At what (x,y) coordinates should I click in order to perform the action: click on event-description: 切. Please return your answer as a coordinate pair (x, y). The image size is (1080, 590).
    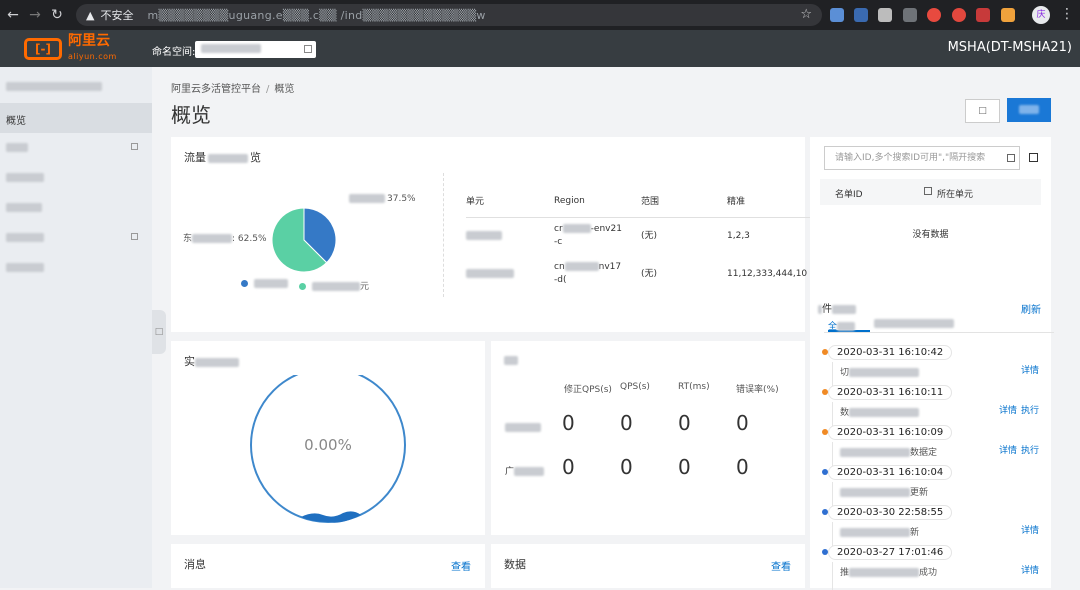
    Looking at the image, I should click on (880, 371).